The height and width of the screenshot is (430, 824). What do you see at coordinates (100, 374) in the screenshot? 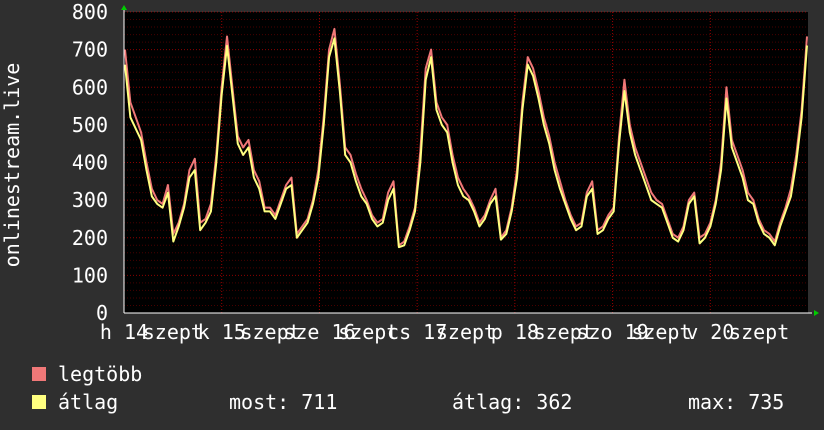
I see `legend-label-max: legtöbb` at bounding box center [100, 374].